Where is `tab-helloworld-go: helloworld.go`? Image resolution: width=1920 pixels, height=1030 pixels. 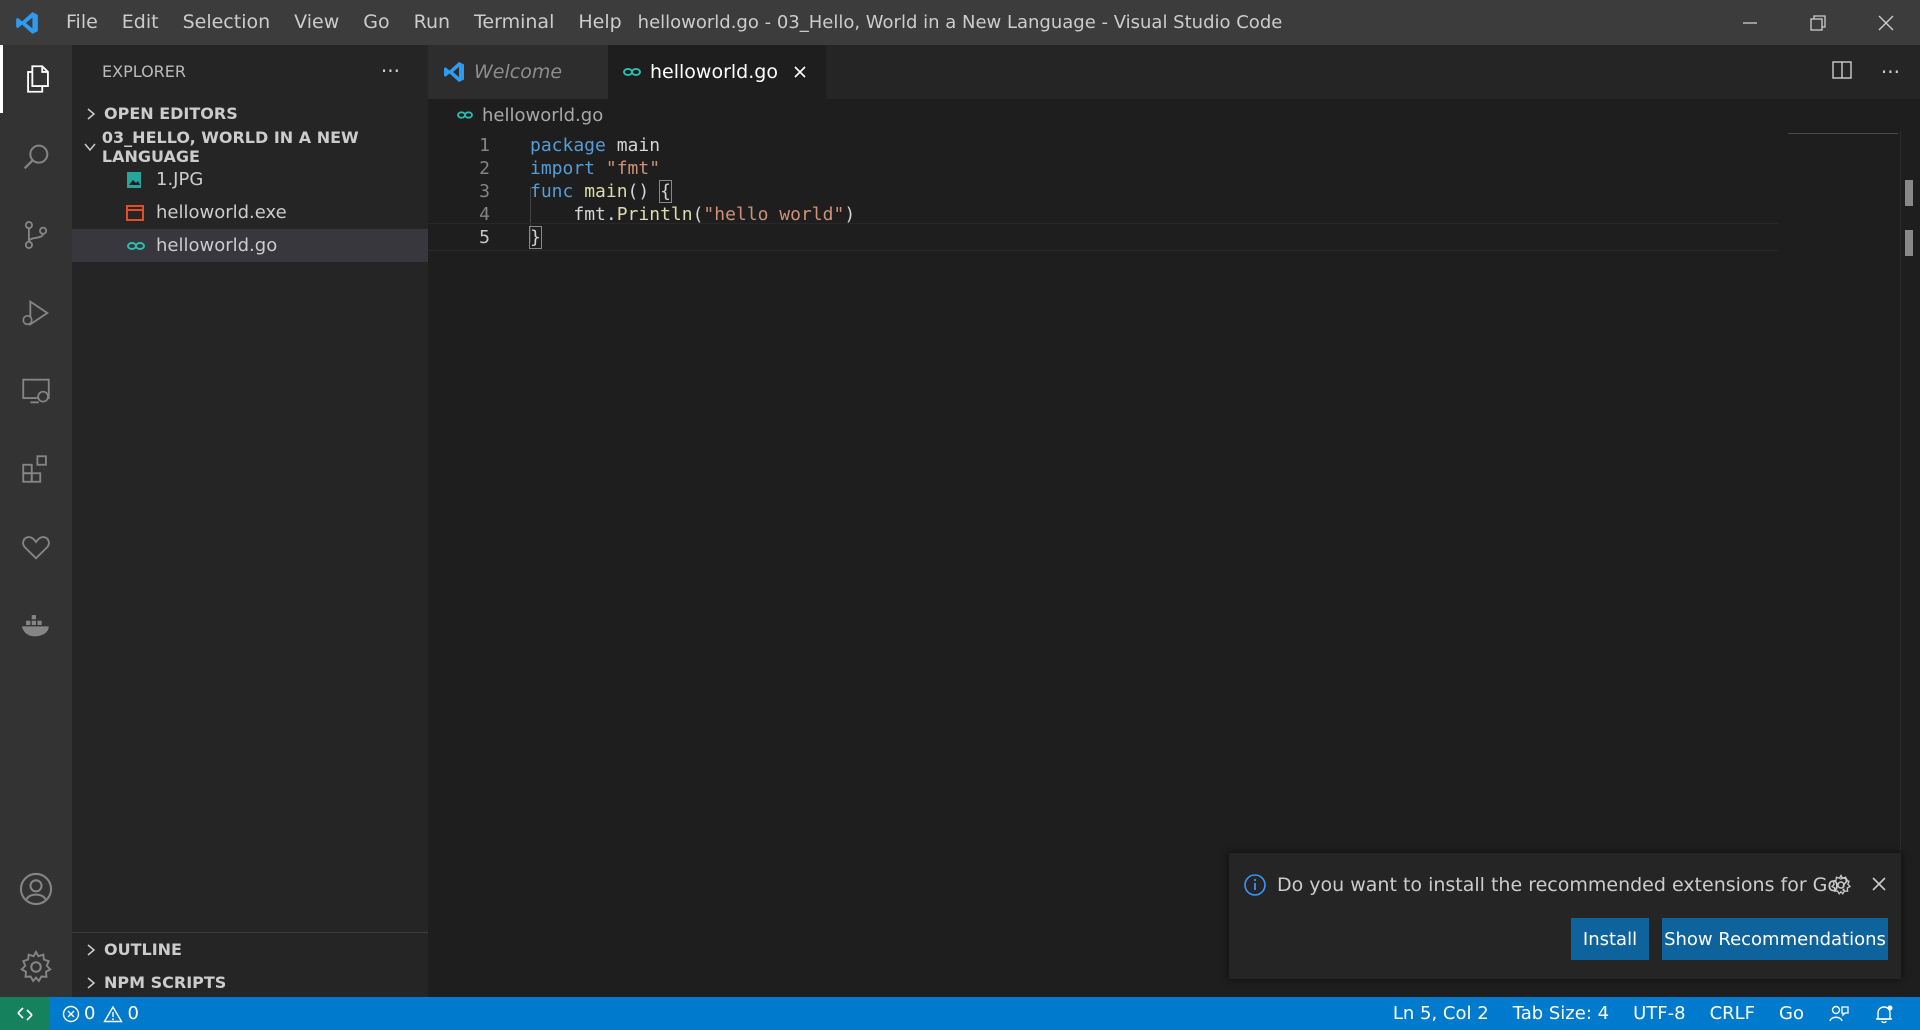
tab-helloworld-go: helloworld.go is located at coordinates (717, 72).